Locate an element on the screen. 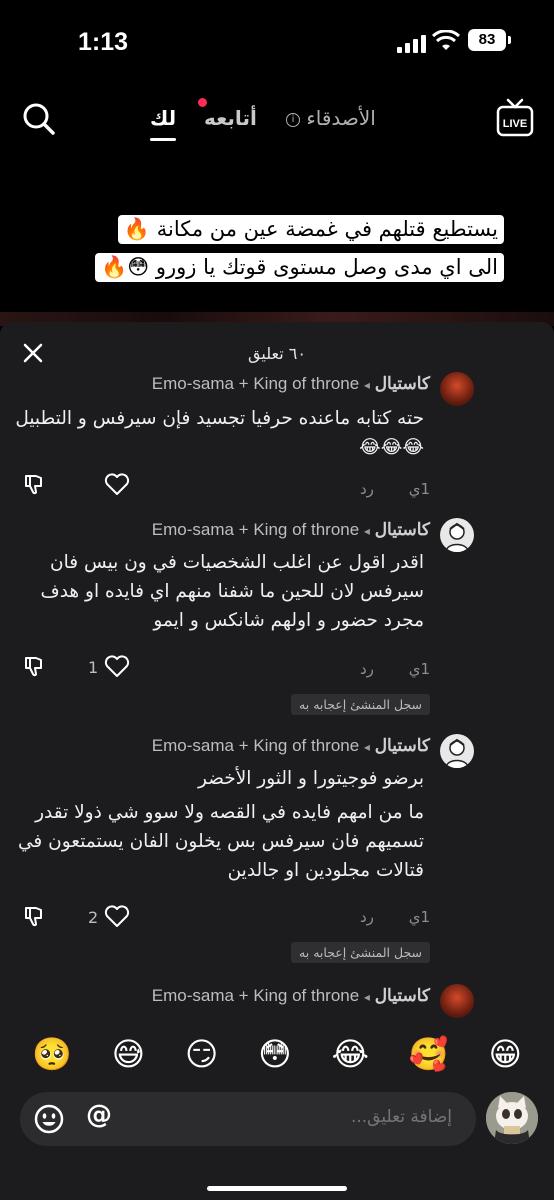  comment-input is located at coordinates (302, 1117).